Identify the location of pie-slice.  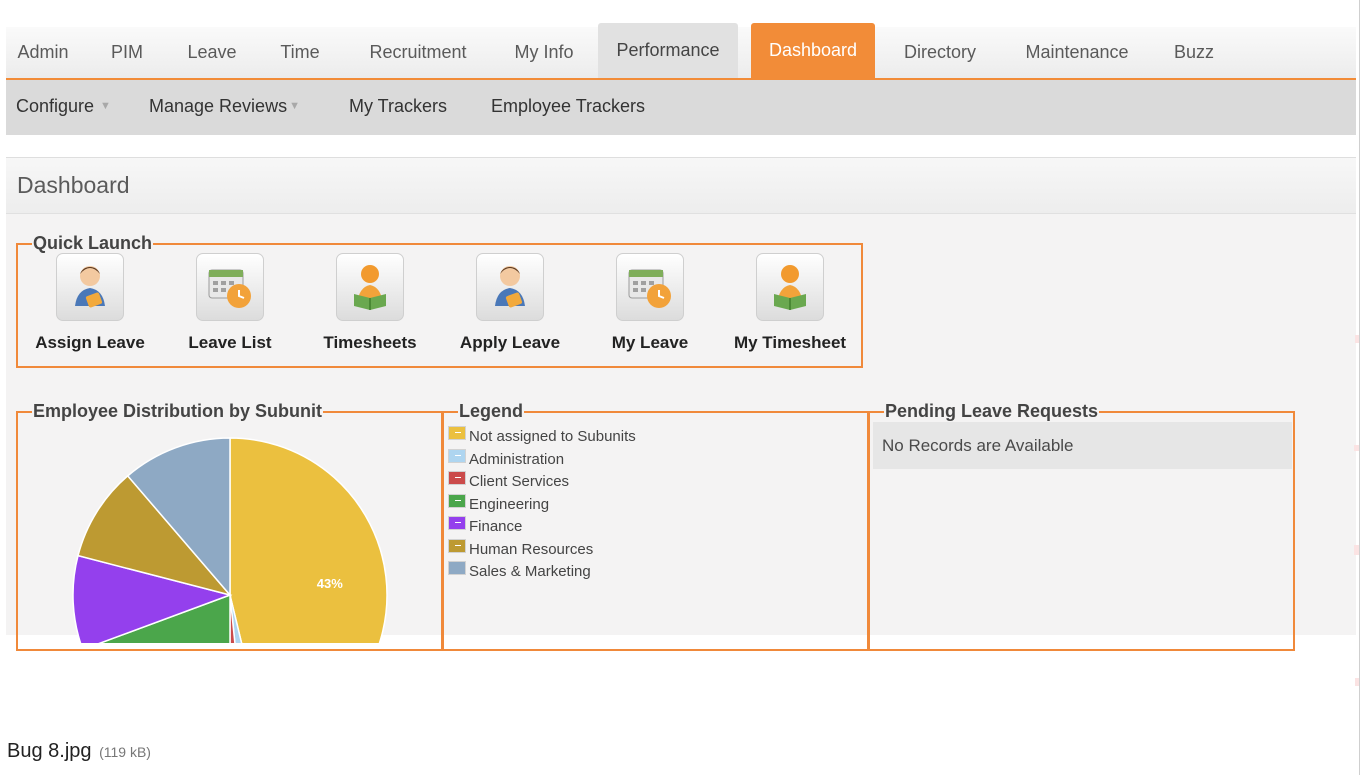
(308, 540).